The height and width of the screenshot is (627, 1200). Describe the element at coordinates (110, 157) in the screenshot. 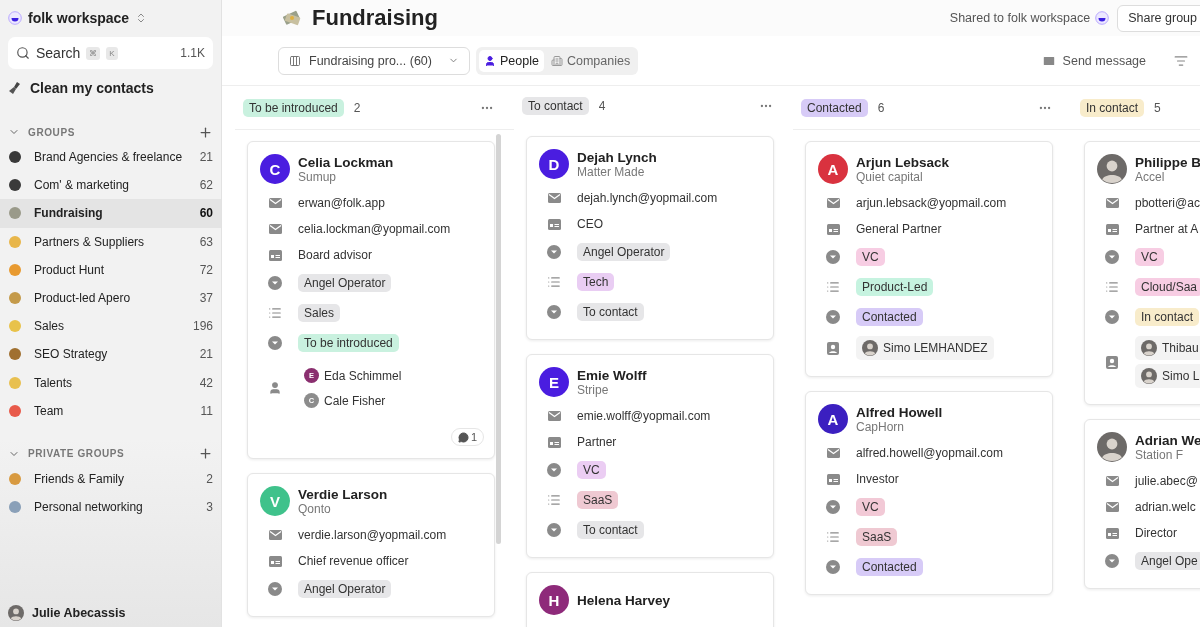

I see `group-item: Brand Agencies & freelance 21` at that location.